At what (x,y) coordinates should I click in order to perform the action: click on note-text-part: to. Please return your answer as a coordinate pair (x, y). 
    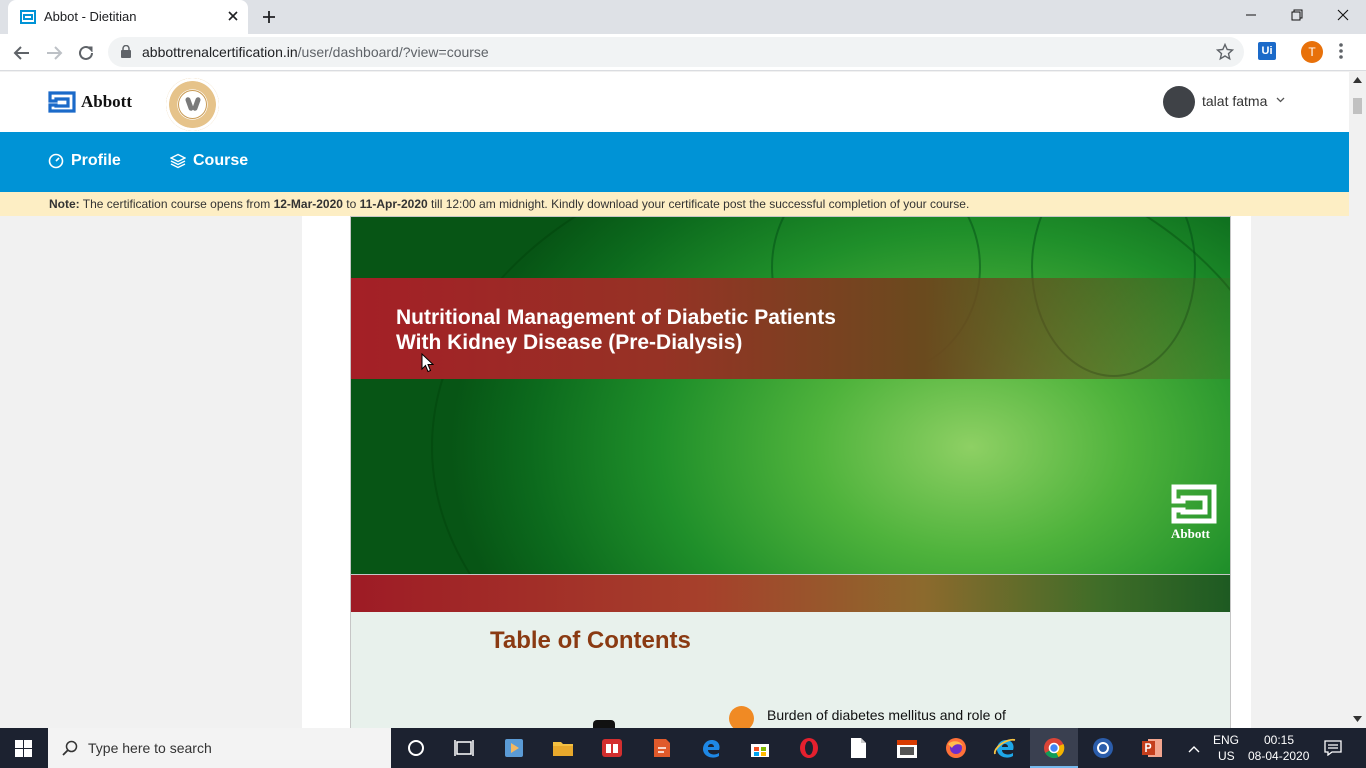
    Looking at the image, I should click on (351, 204).